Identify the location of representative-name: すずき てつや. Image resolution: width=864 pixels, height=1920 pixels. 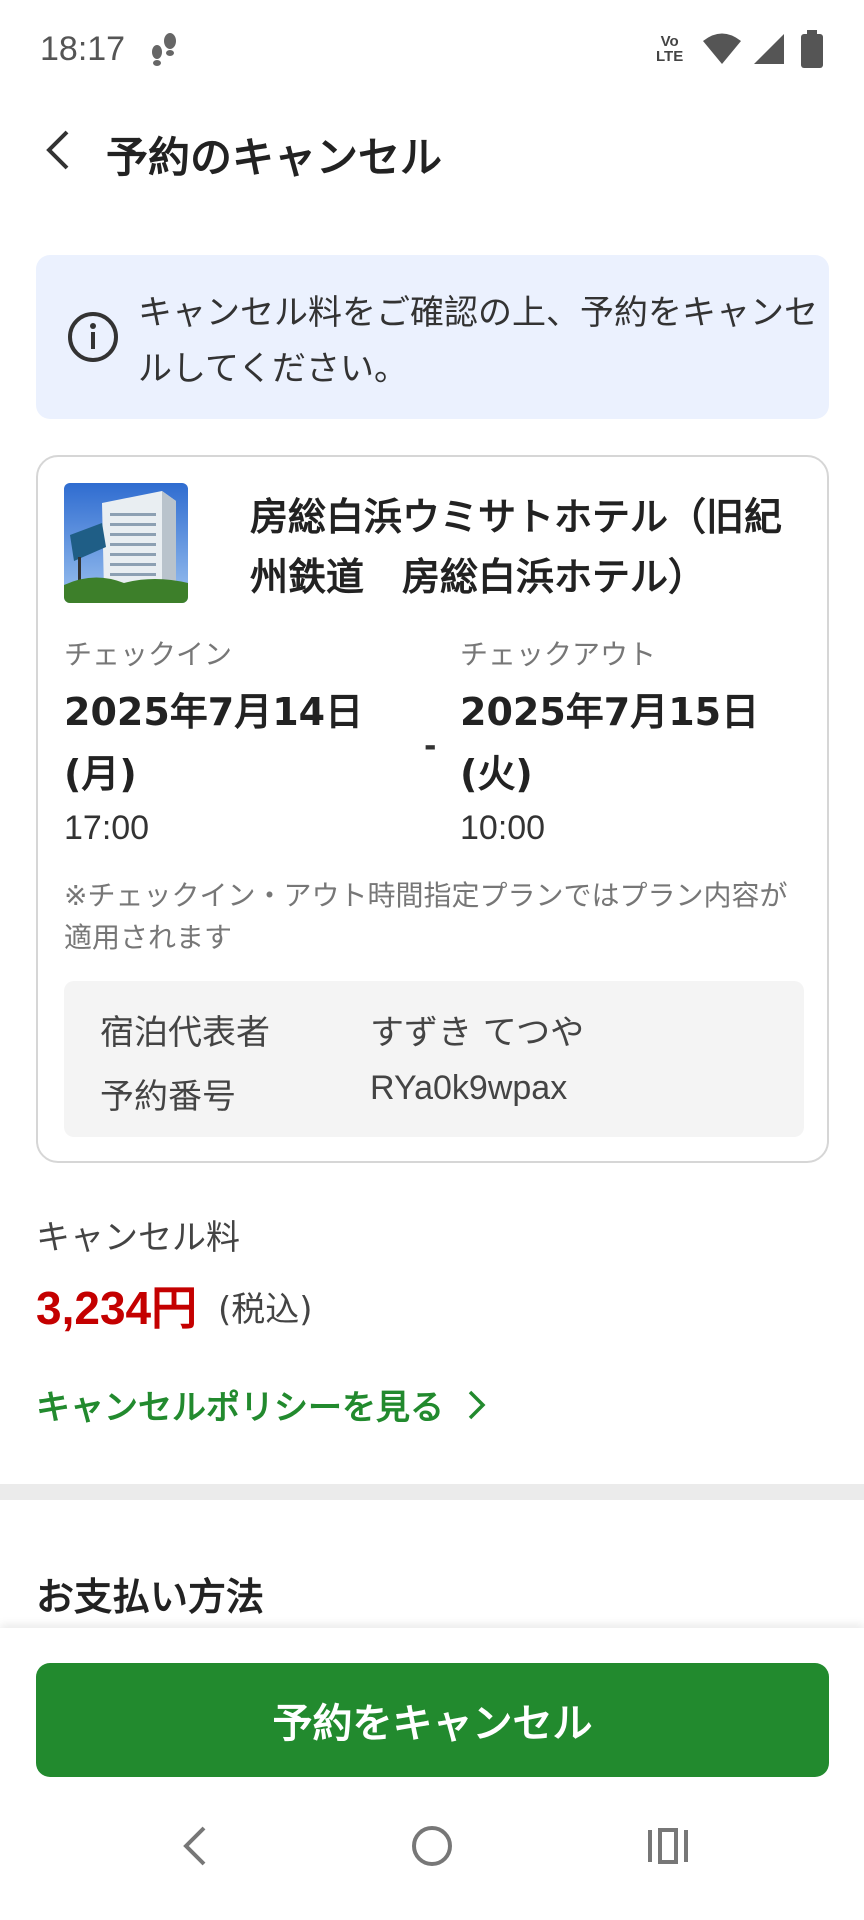
(477, 1033).